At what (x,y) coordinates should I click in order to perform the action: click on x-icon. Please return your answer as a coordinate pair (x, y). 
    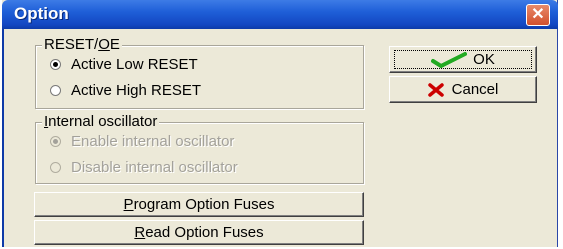
    Looking at the image, I should click on (435, 89).